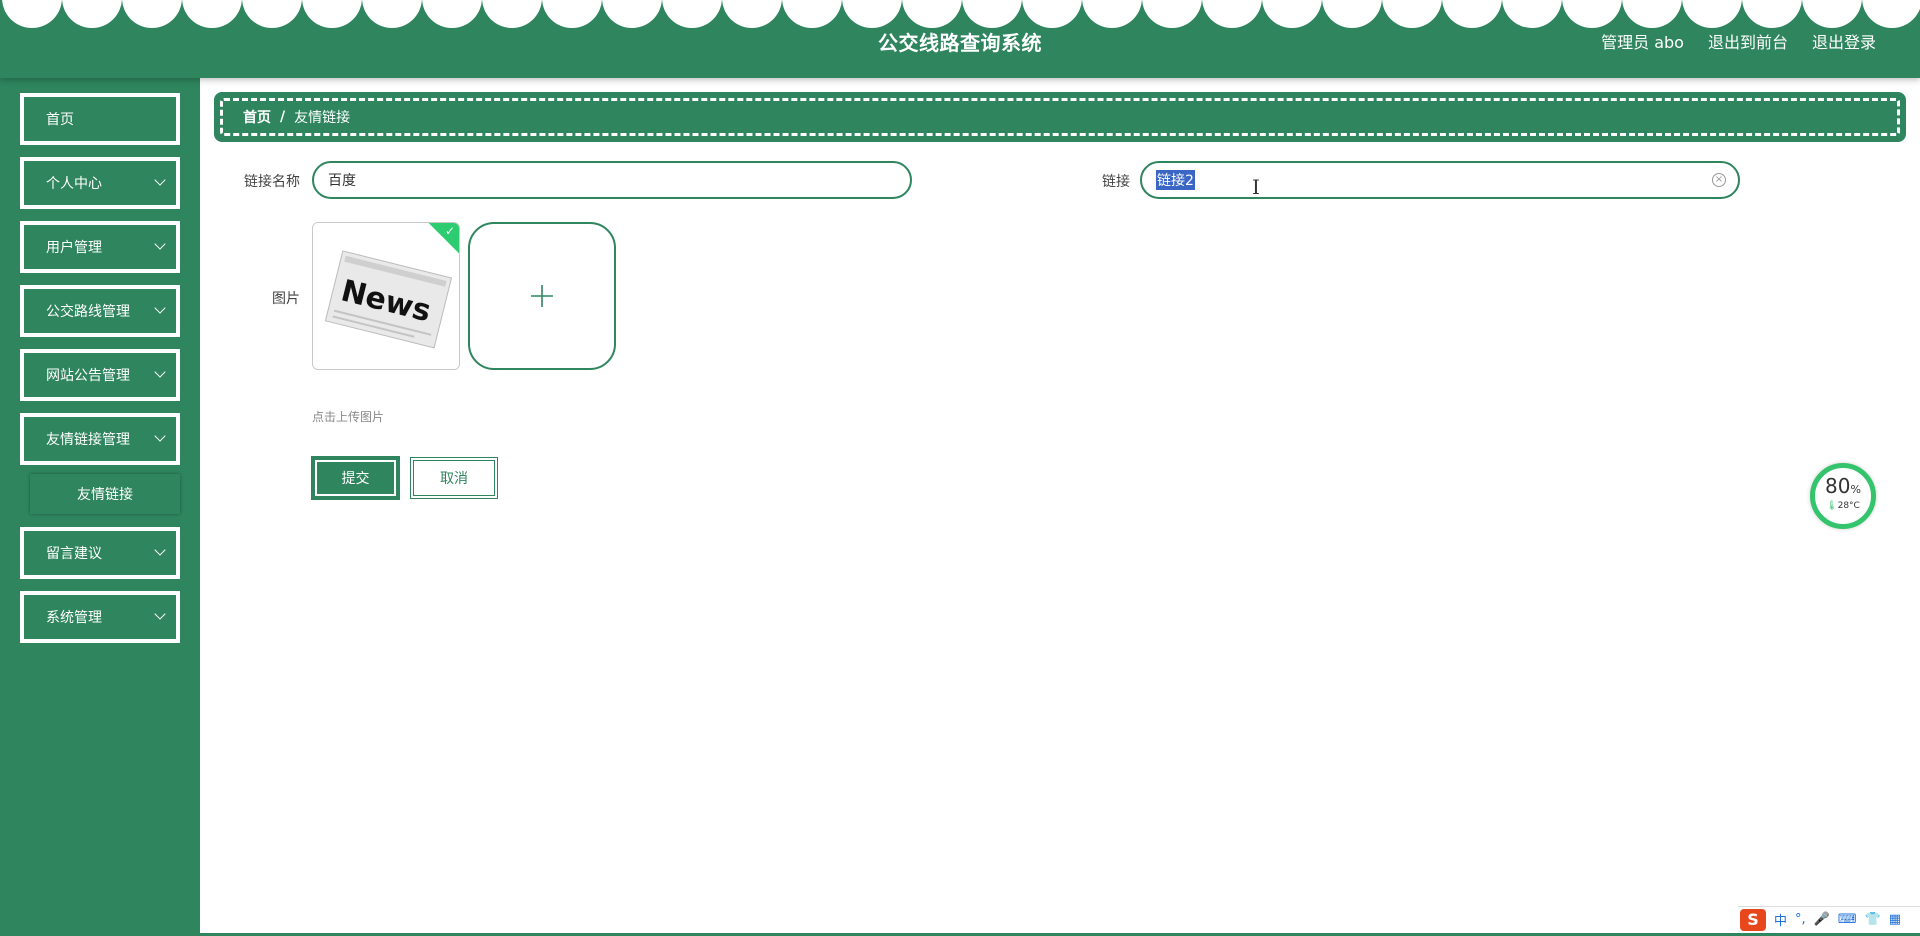 This screenshot has width=1920, height=936. What do you see at coordinates (1800, 919) in the screenshot?
I see `ime-punctuation-icon: °,` at bounding box center [1800, 919].